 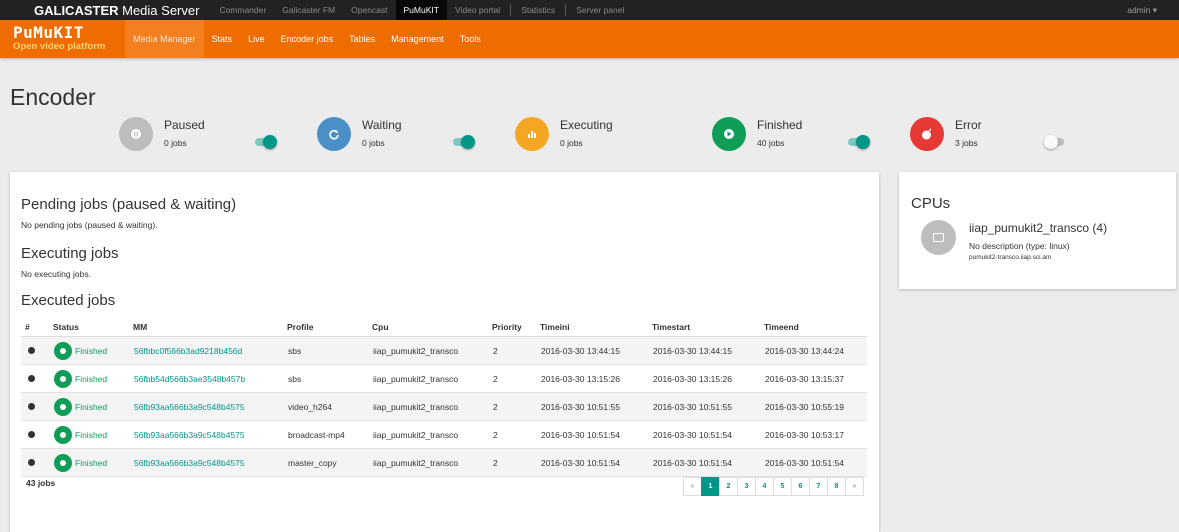 What do you see at coordinates (266, 142) in the screenshot?
I see `paused-toggle` at bounding box center [266, 142].